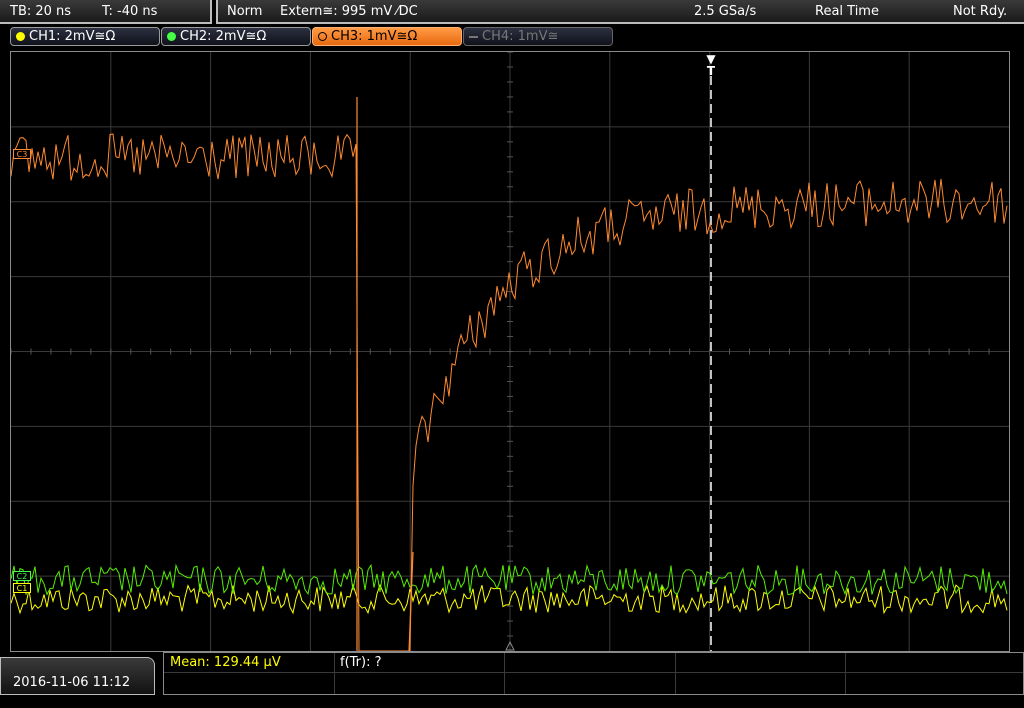 Image resolution: width=1024 pixels, height=708 pixels. I want to click on ch3-edge, so click(411, 601).